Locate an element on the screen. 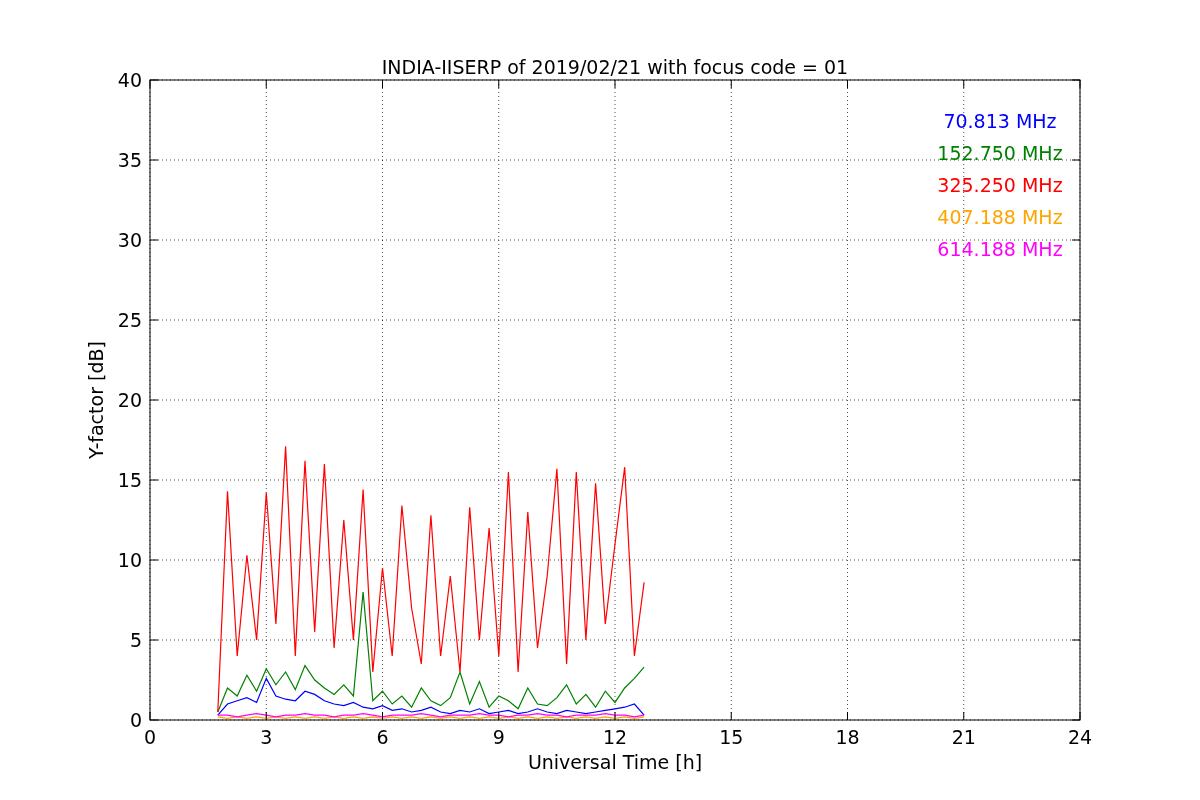 The image size is (1200, 800). x-tick-label: 18 is located at coordinates (847, 737).